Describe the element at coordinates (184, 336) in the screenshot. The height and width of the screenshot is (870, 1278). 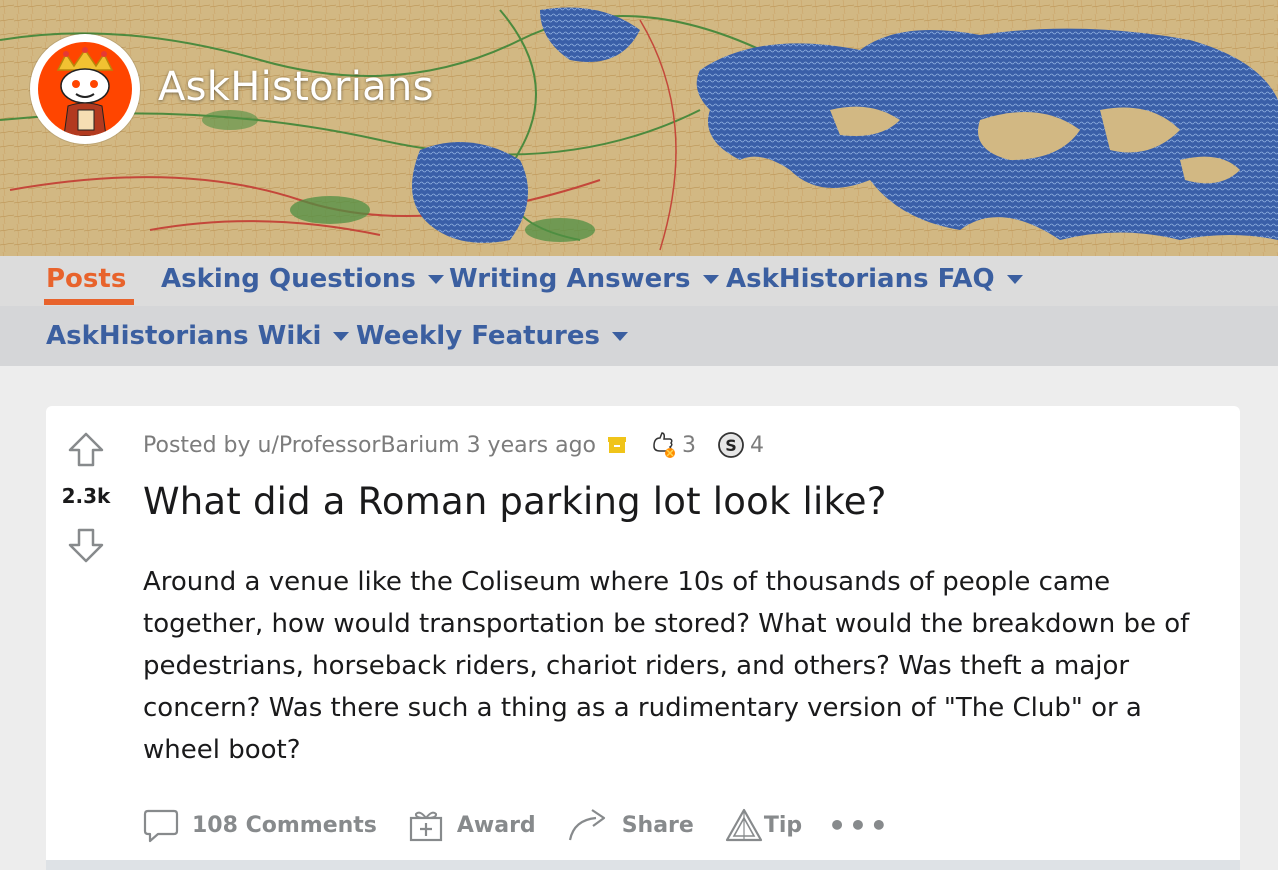
I see `tab-askhistorians-wiki-label: AskHistorians Wiki` at that location.